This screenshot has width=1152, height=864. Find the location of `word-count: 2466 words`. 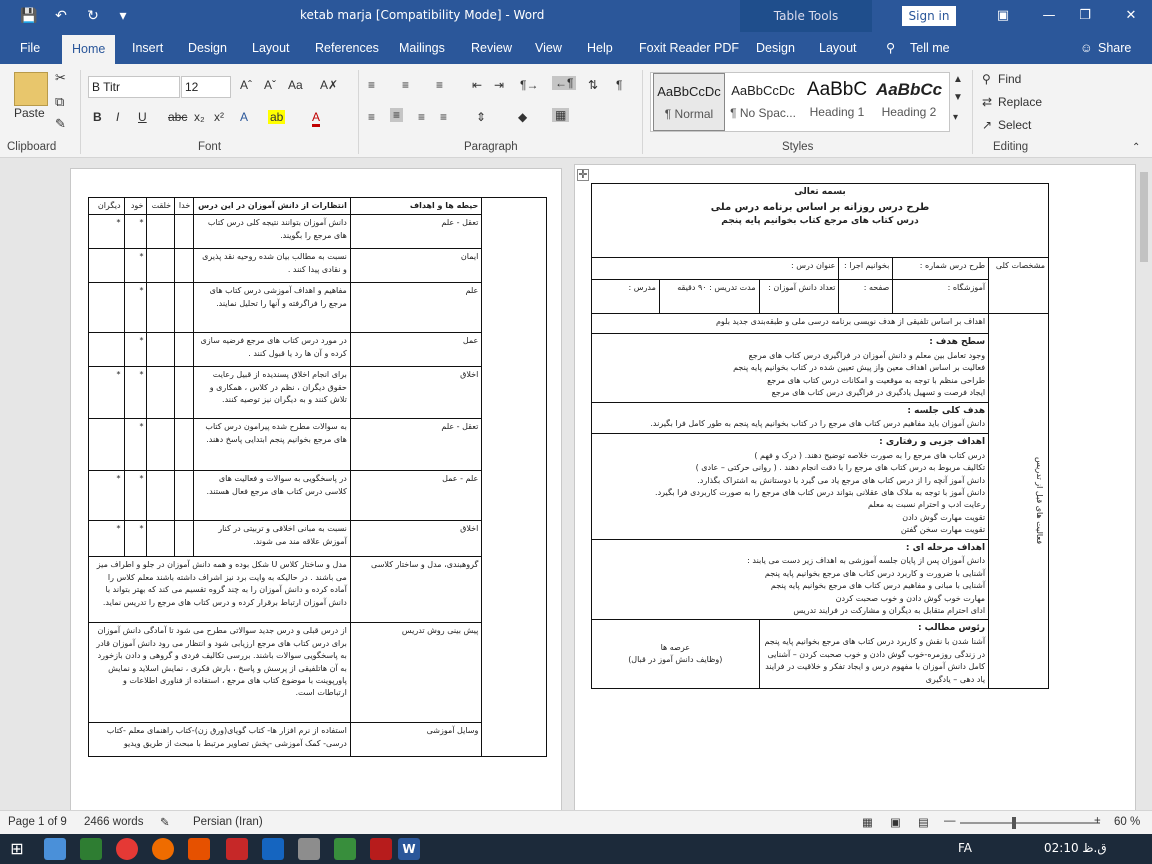

word-count: 2466 words is located at coordinates (113, 822).